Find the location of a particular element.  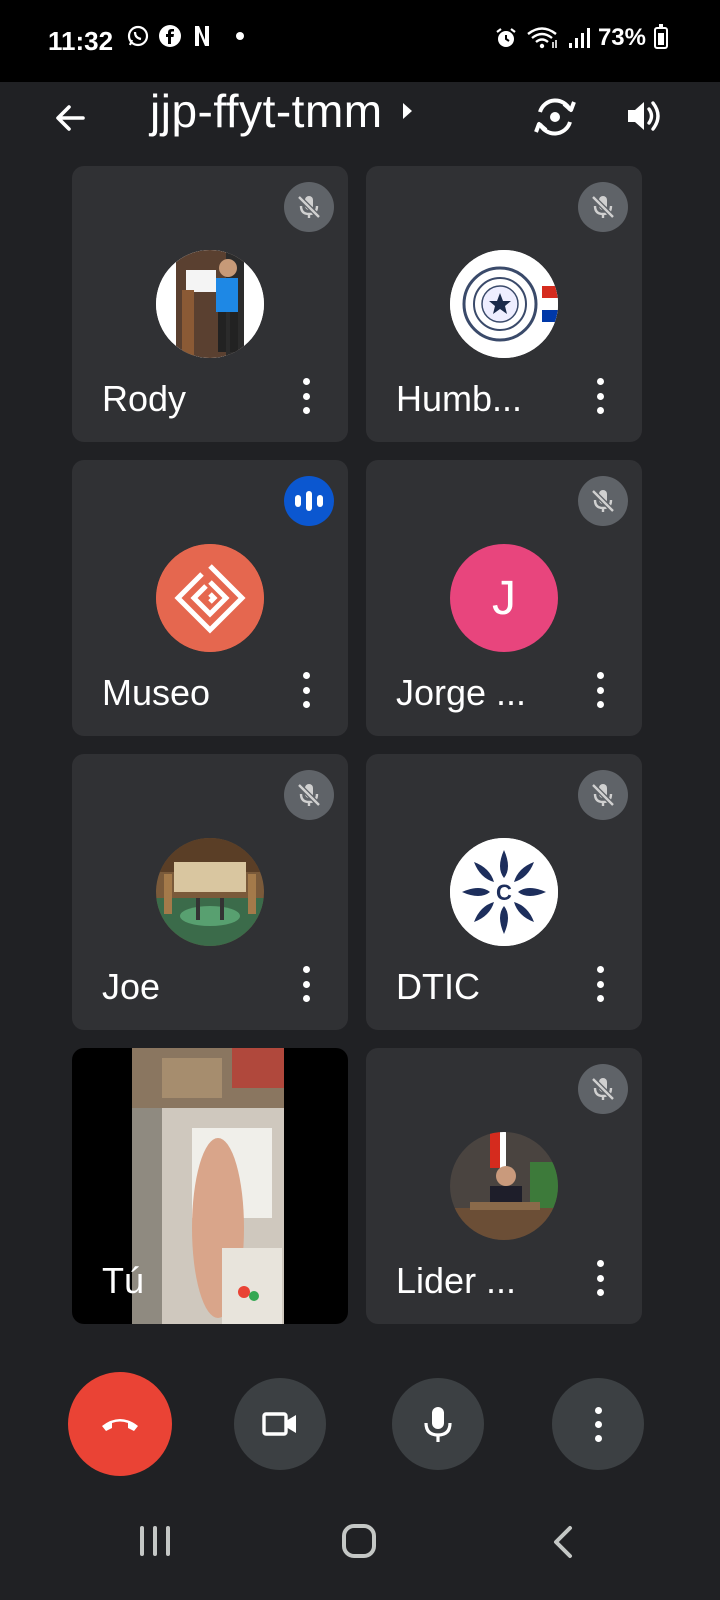

mic-icon is located at coordinates (438, 1424).